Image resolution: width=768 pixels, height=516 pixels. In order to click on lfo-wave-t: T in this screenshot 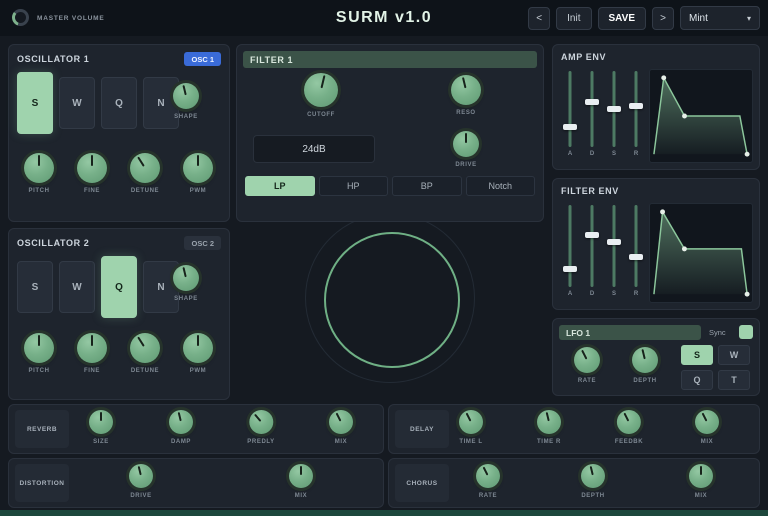, I will do `click(734, 380)`.